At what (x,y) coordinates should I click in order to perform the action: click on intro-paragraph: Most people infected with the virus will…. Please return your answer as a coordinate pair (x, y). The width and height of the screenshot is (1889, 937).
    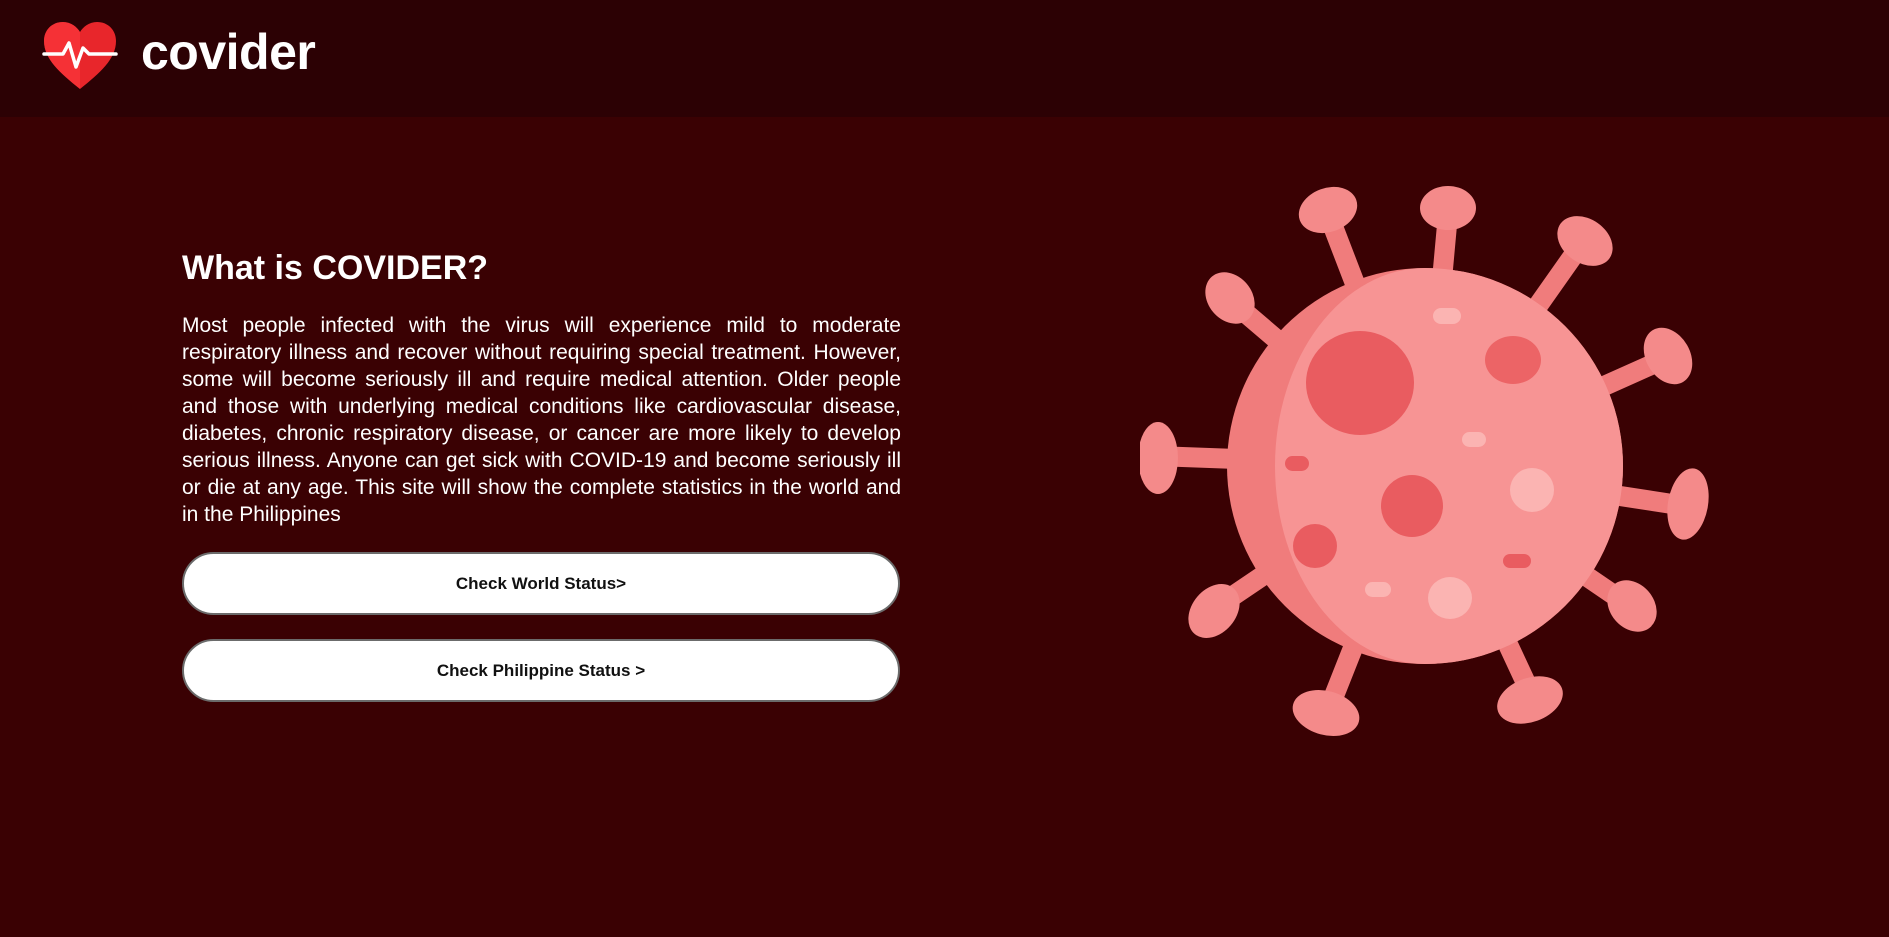
    Looking at the image, I should click on (541, 420).